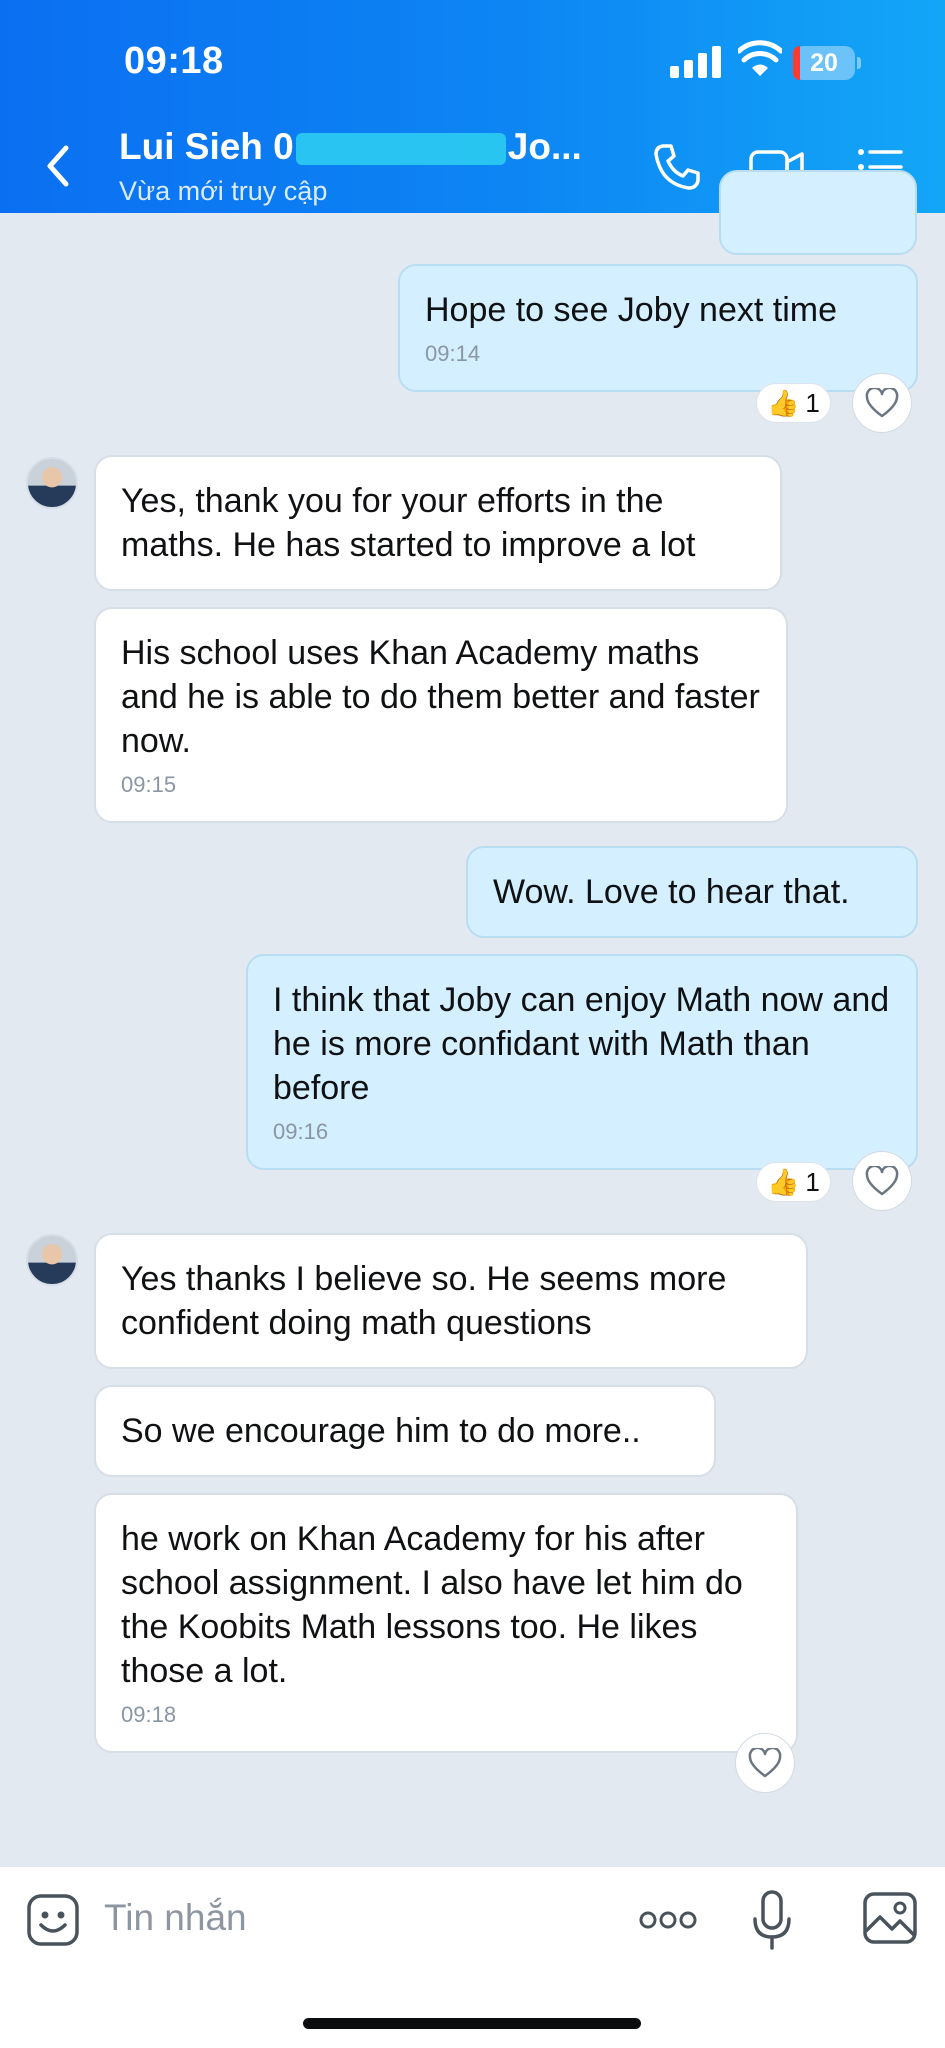 The height and width of the screenshot is (2048, 945). I want to click on redaction-mark, so click(400, 149).